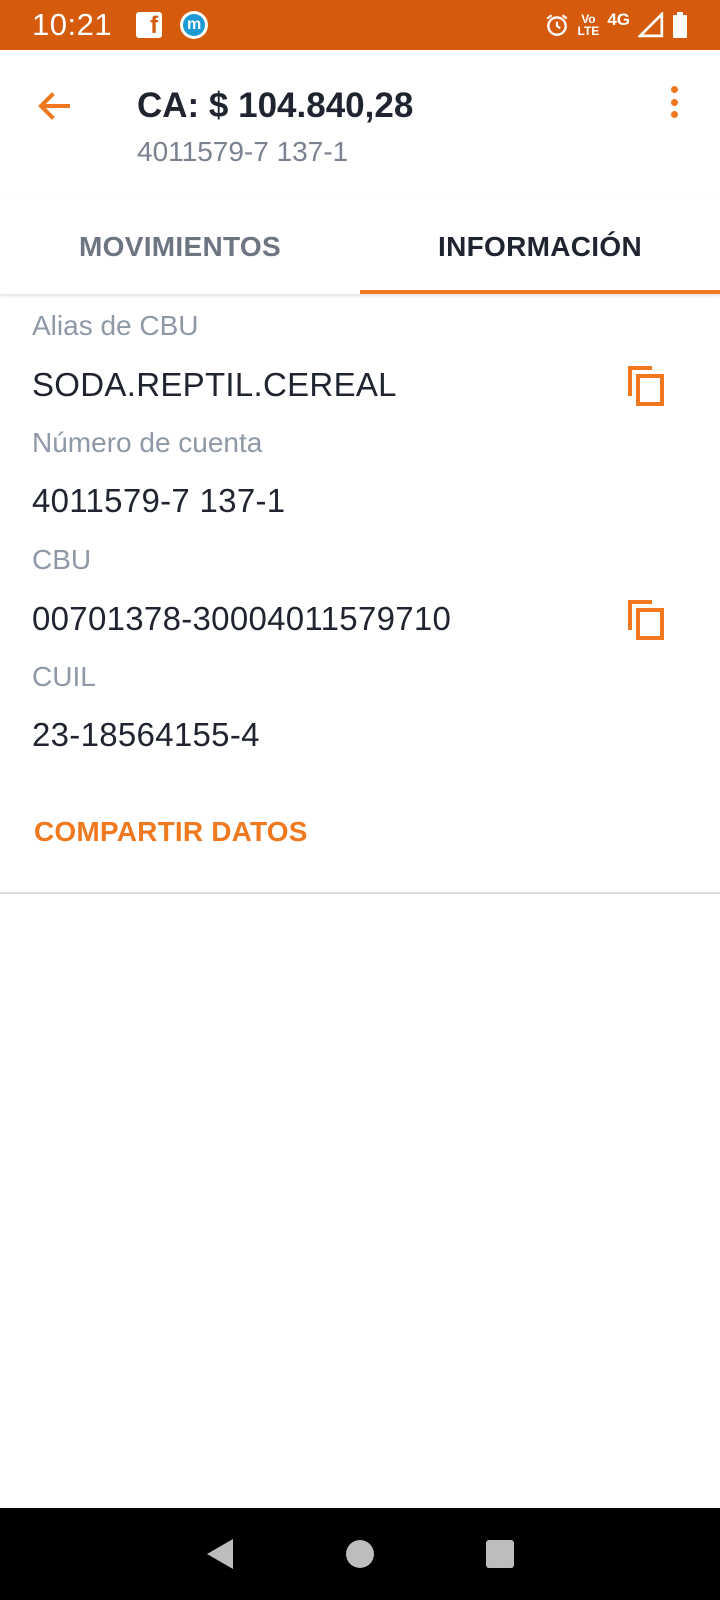  I want to click on navigation-bar, so click(360, 1554).